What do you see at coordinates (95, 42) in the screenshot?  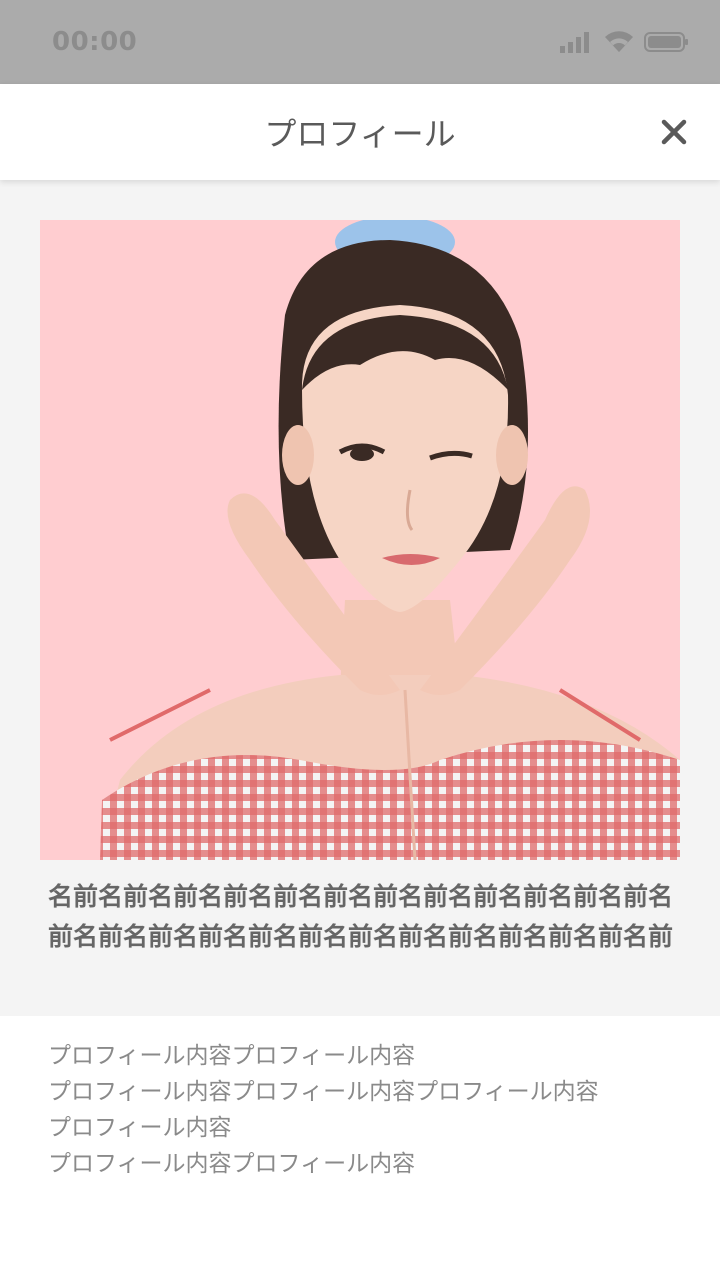 I see `status-time: 00:00` at bounding box center [95, 42].